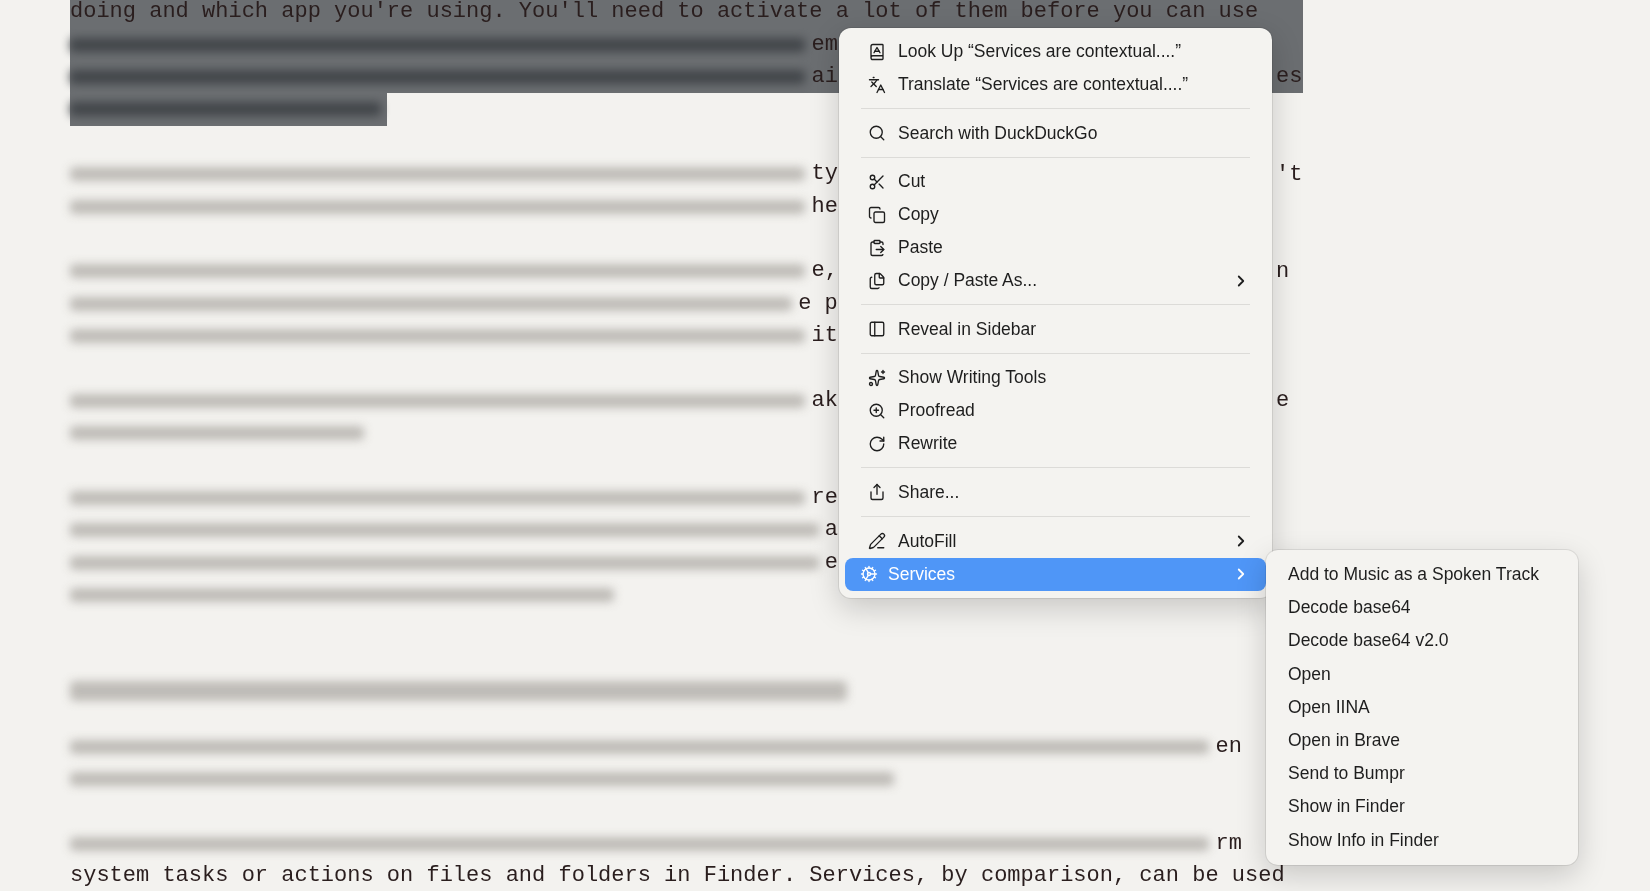 The height and width of the screenshot is (891, 1650). Describe the element at coordinates (824, 336) in the screenshot. I see `text-fragment: it` at that location.